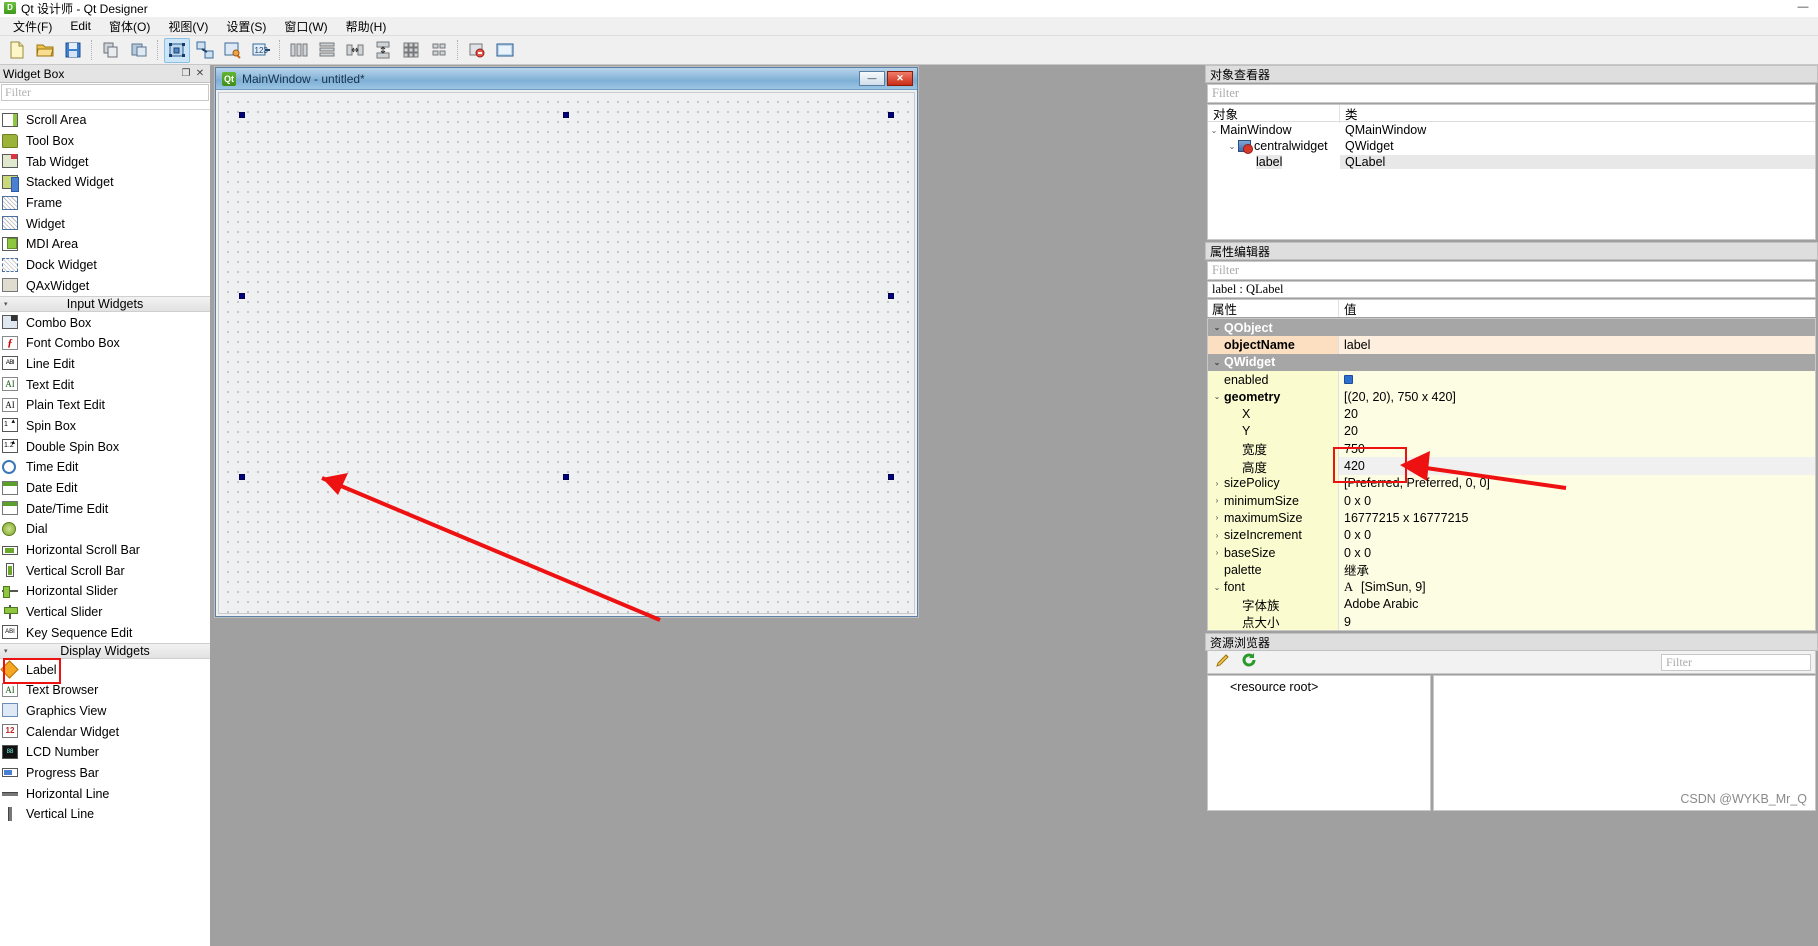 The image size is (1818, 946). I want to click on property-row: enabled, so click(1511, 379).